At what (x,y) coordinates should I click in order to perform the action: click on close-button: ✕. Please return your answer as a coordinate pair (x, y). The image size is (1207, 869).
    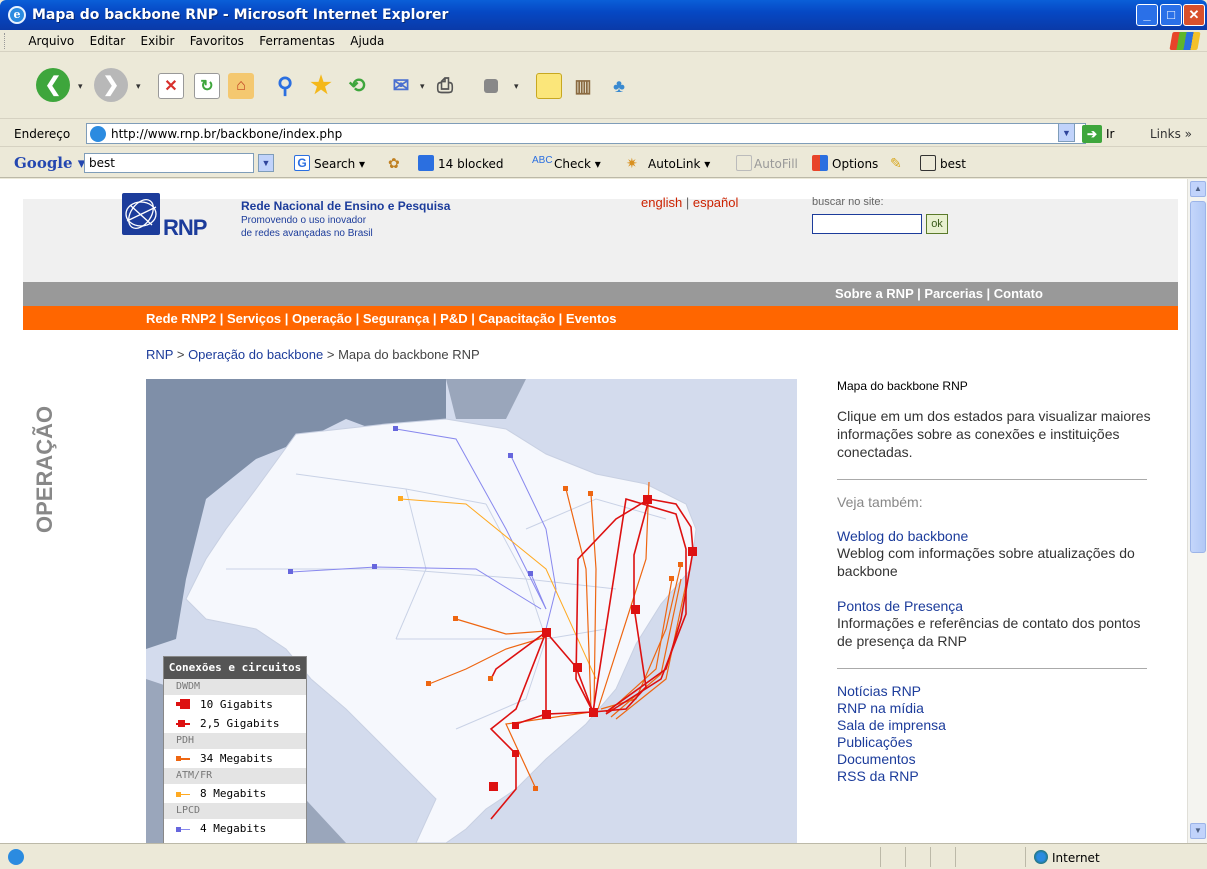
    Looking at the image, I should click on (1194, 15).